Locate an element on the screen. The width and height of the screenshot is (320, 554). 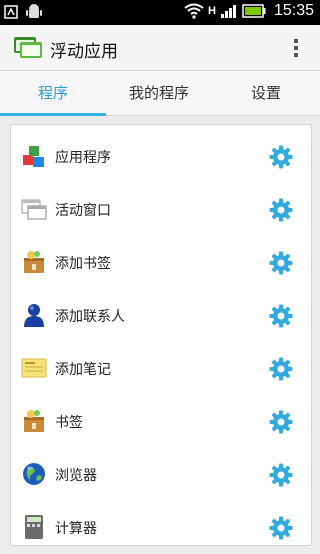
list-item-label: 活动窗口 is located at coordinates (83, 211).